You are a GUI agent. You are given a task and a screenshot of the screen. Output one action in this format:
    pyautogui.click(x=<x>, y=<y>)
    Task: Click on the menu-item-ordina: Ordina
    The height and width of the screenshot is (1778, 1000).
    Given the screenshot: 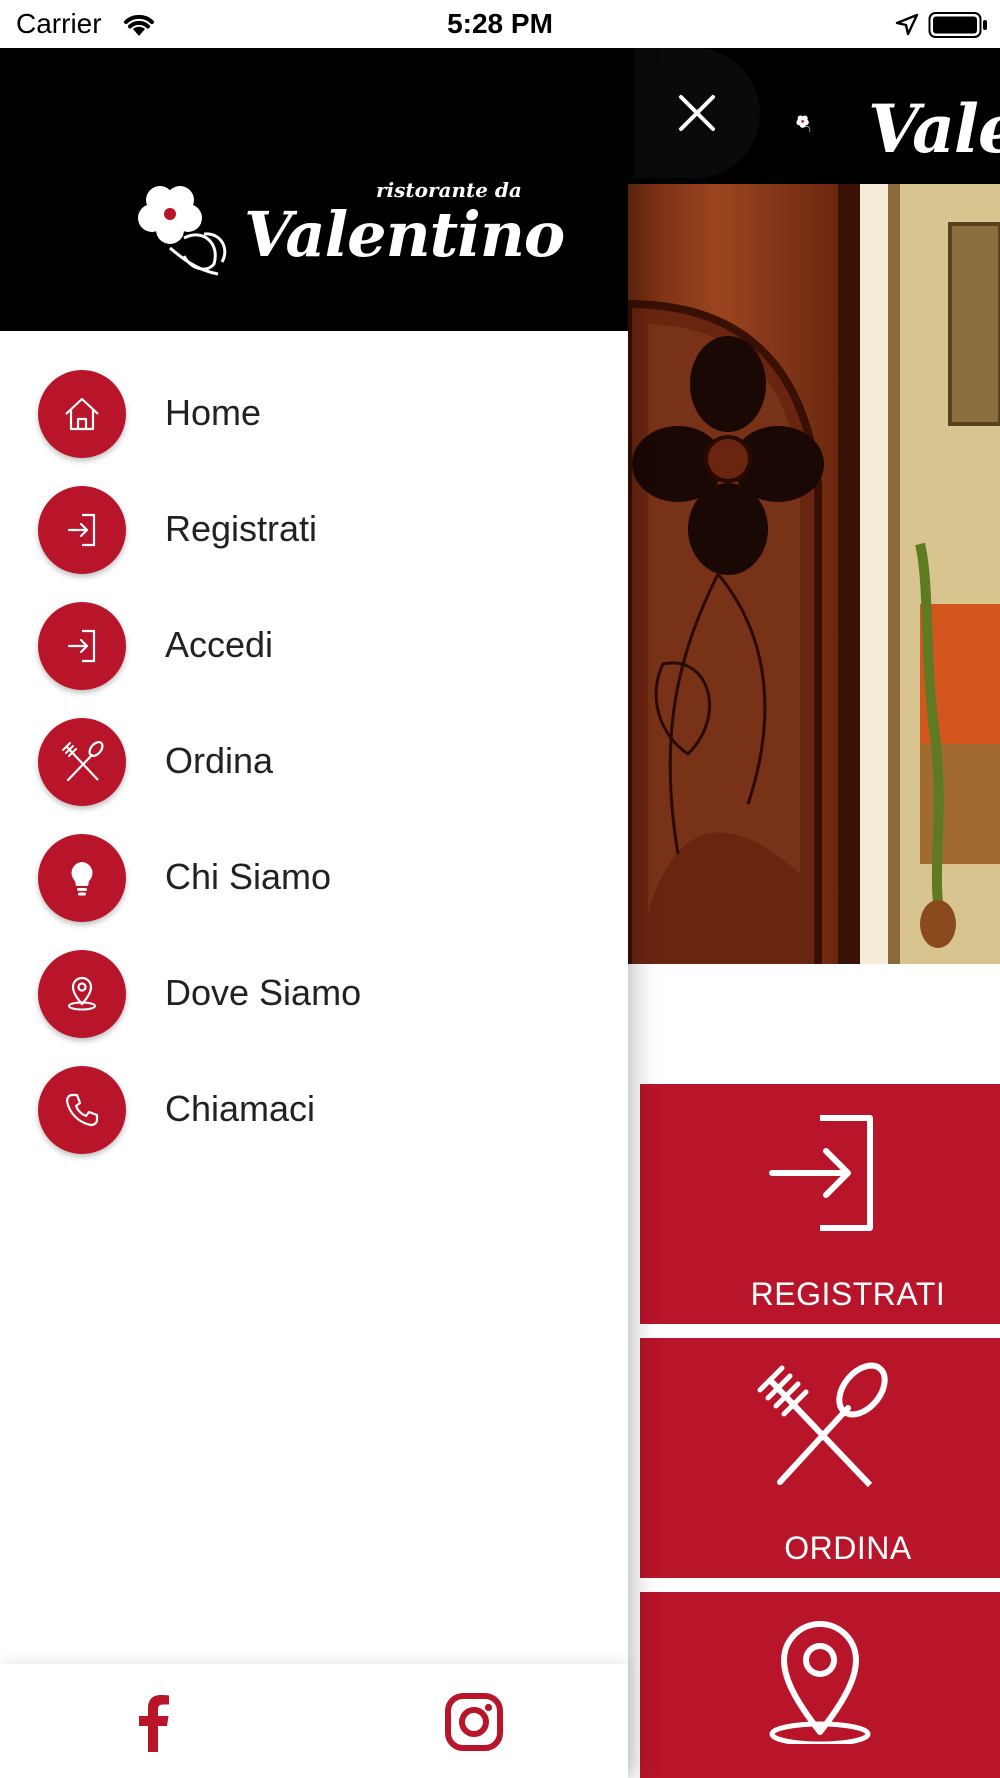 What is the action you would take?
    pyautogui.click(x=314, y=770)
    